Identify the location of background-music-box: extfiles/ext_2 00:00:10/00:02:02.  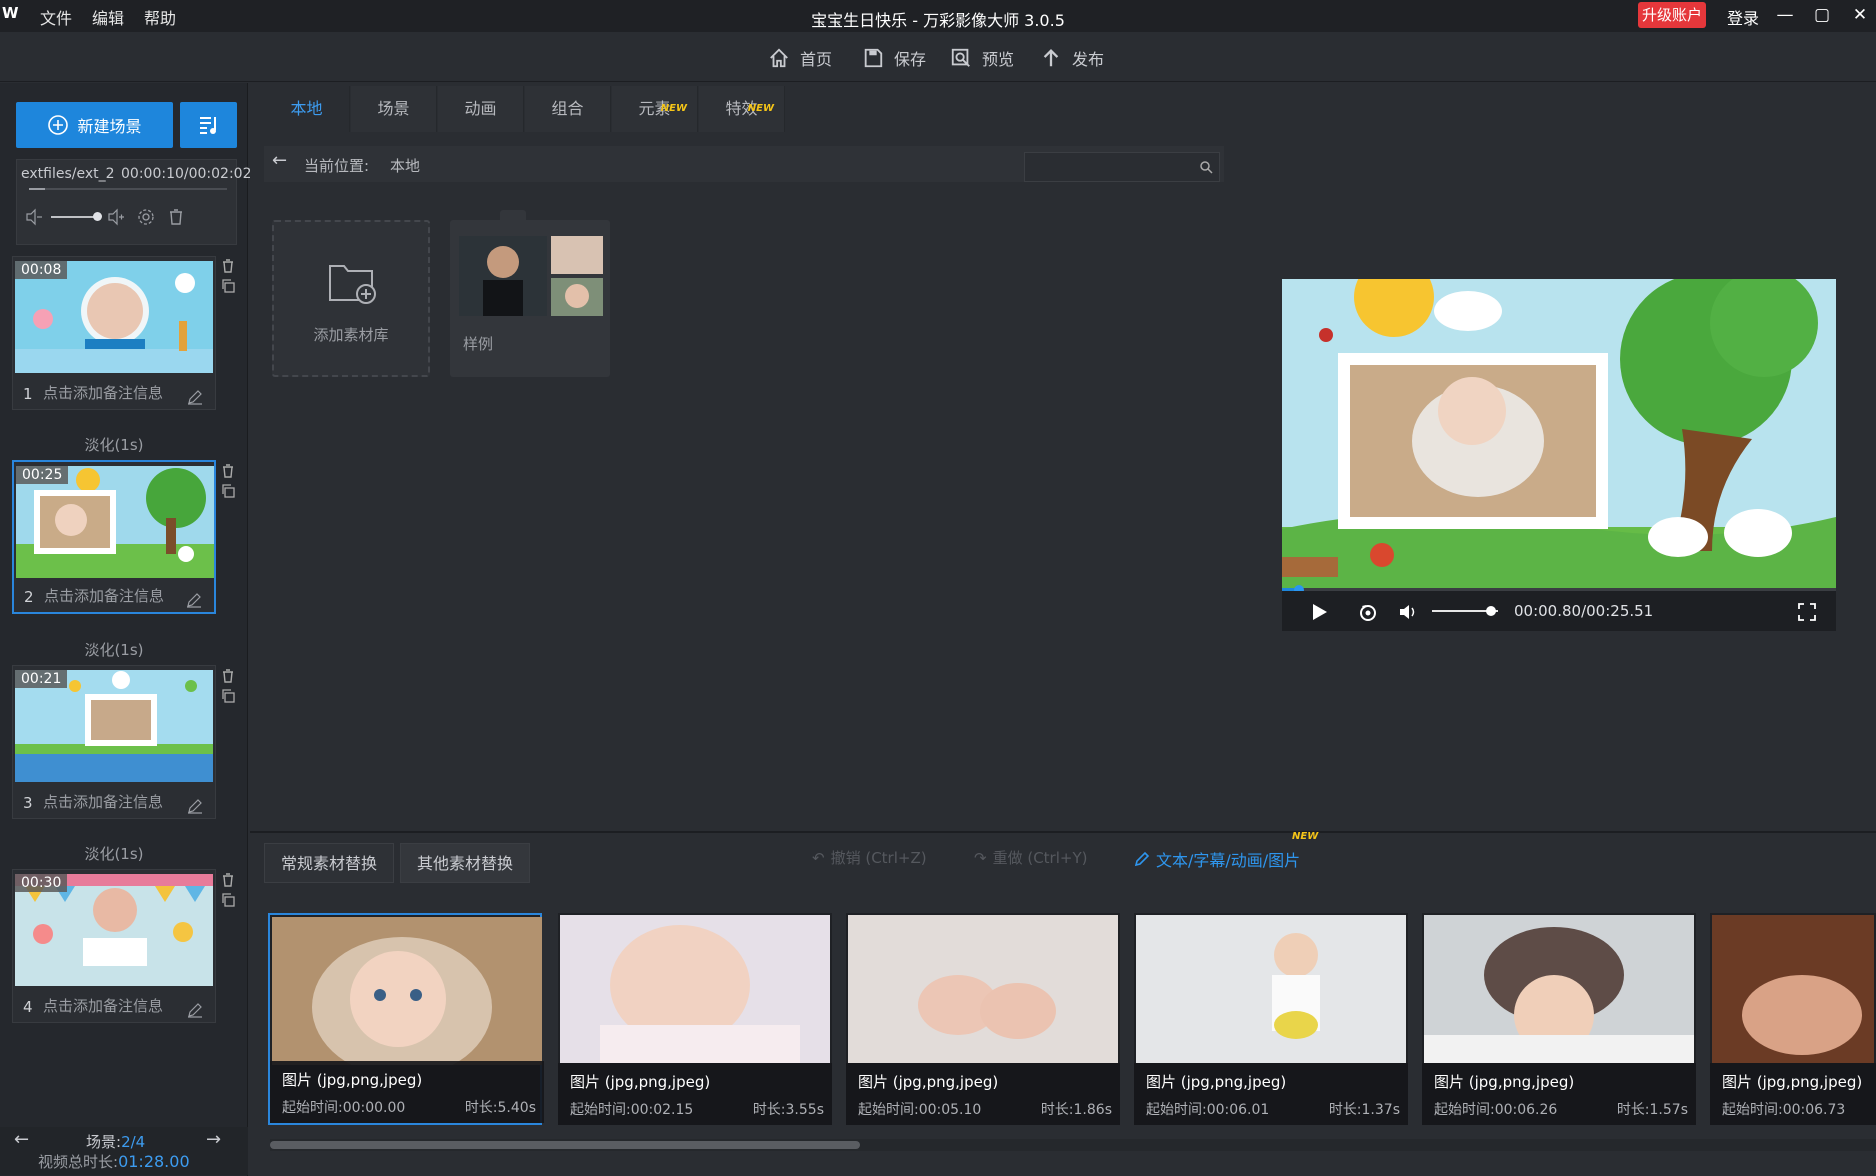
(133, 202).